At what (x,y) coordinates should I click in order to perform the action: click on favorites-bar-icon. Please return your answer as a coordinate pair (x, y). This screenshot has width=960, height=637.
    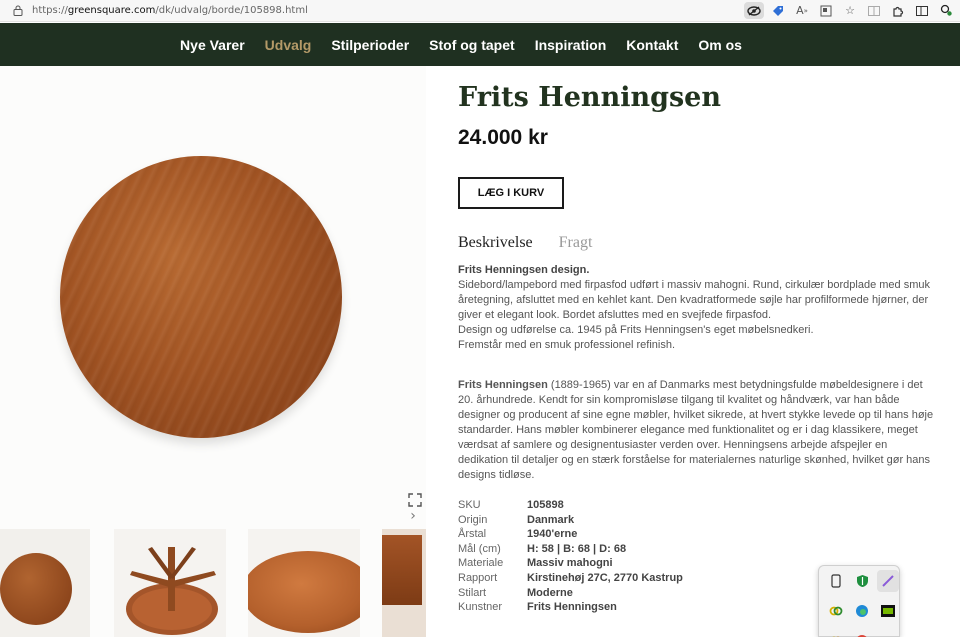
    Looking at the image, I should click on (922, 10).